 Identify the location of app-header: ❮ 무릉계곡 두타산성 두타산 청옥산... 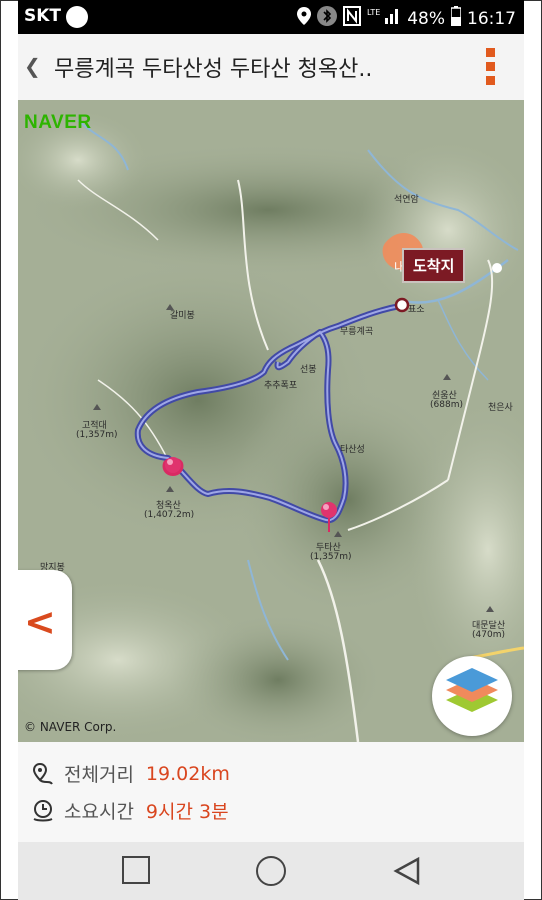
(271, 67).